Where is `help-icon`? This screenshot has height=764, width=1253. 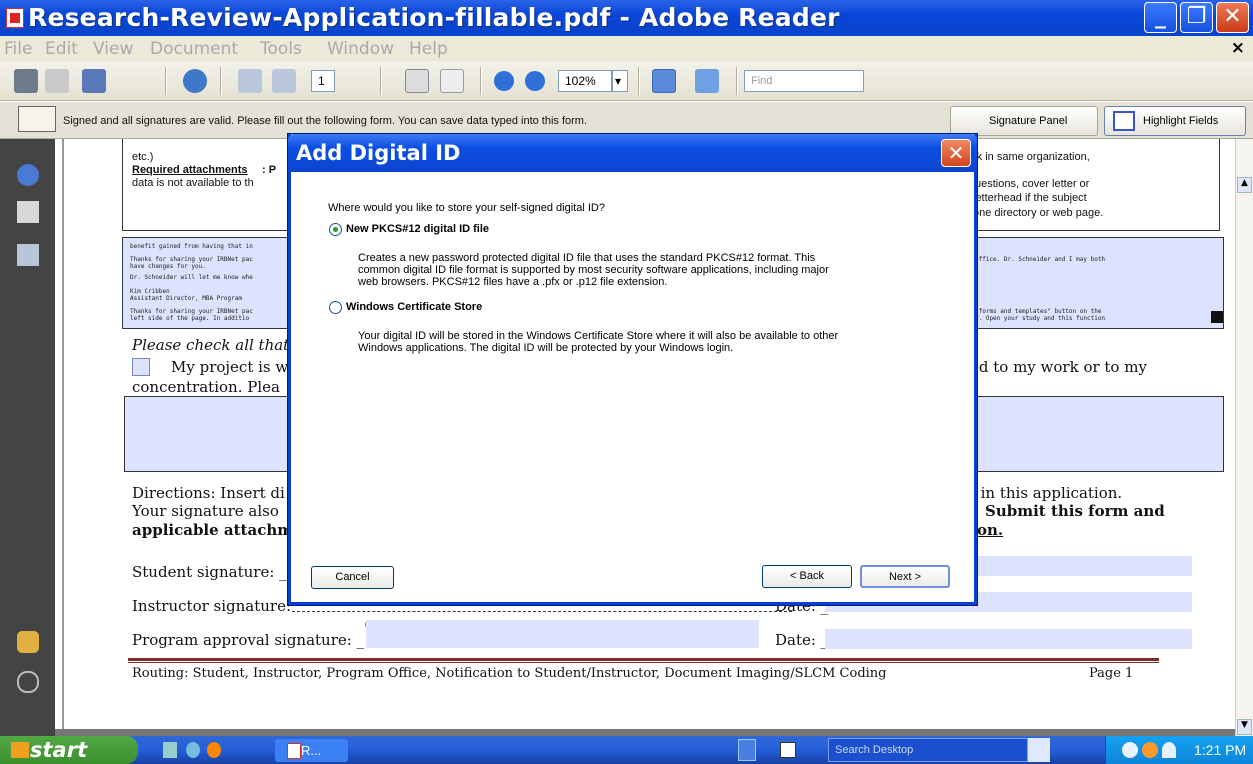 help-icon is located at coordinates (788, 750).